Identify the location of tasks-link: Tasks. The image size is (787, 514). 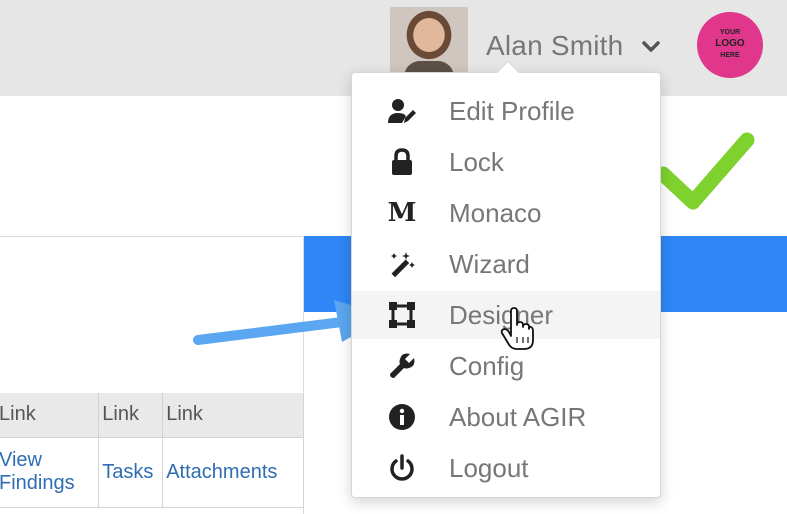
(131, 472).